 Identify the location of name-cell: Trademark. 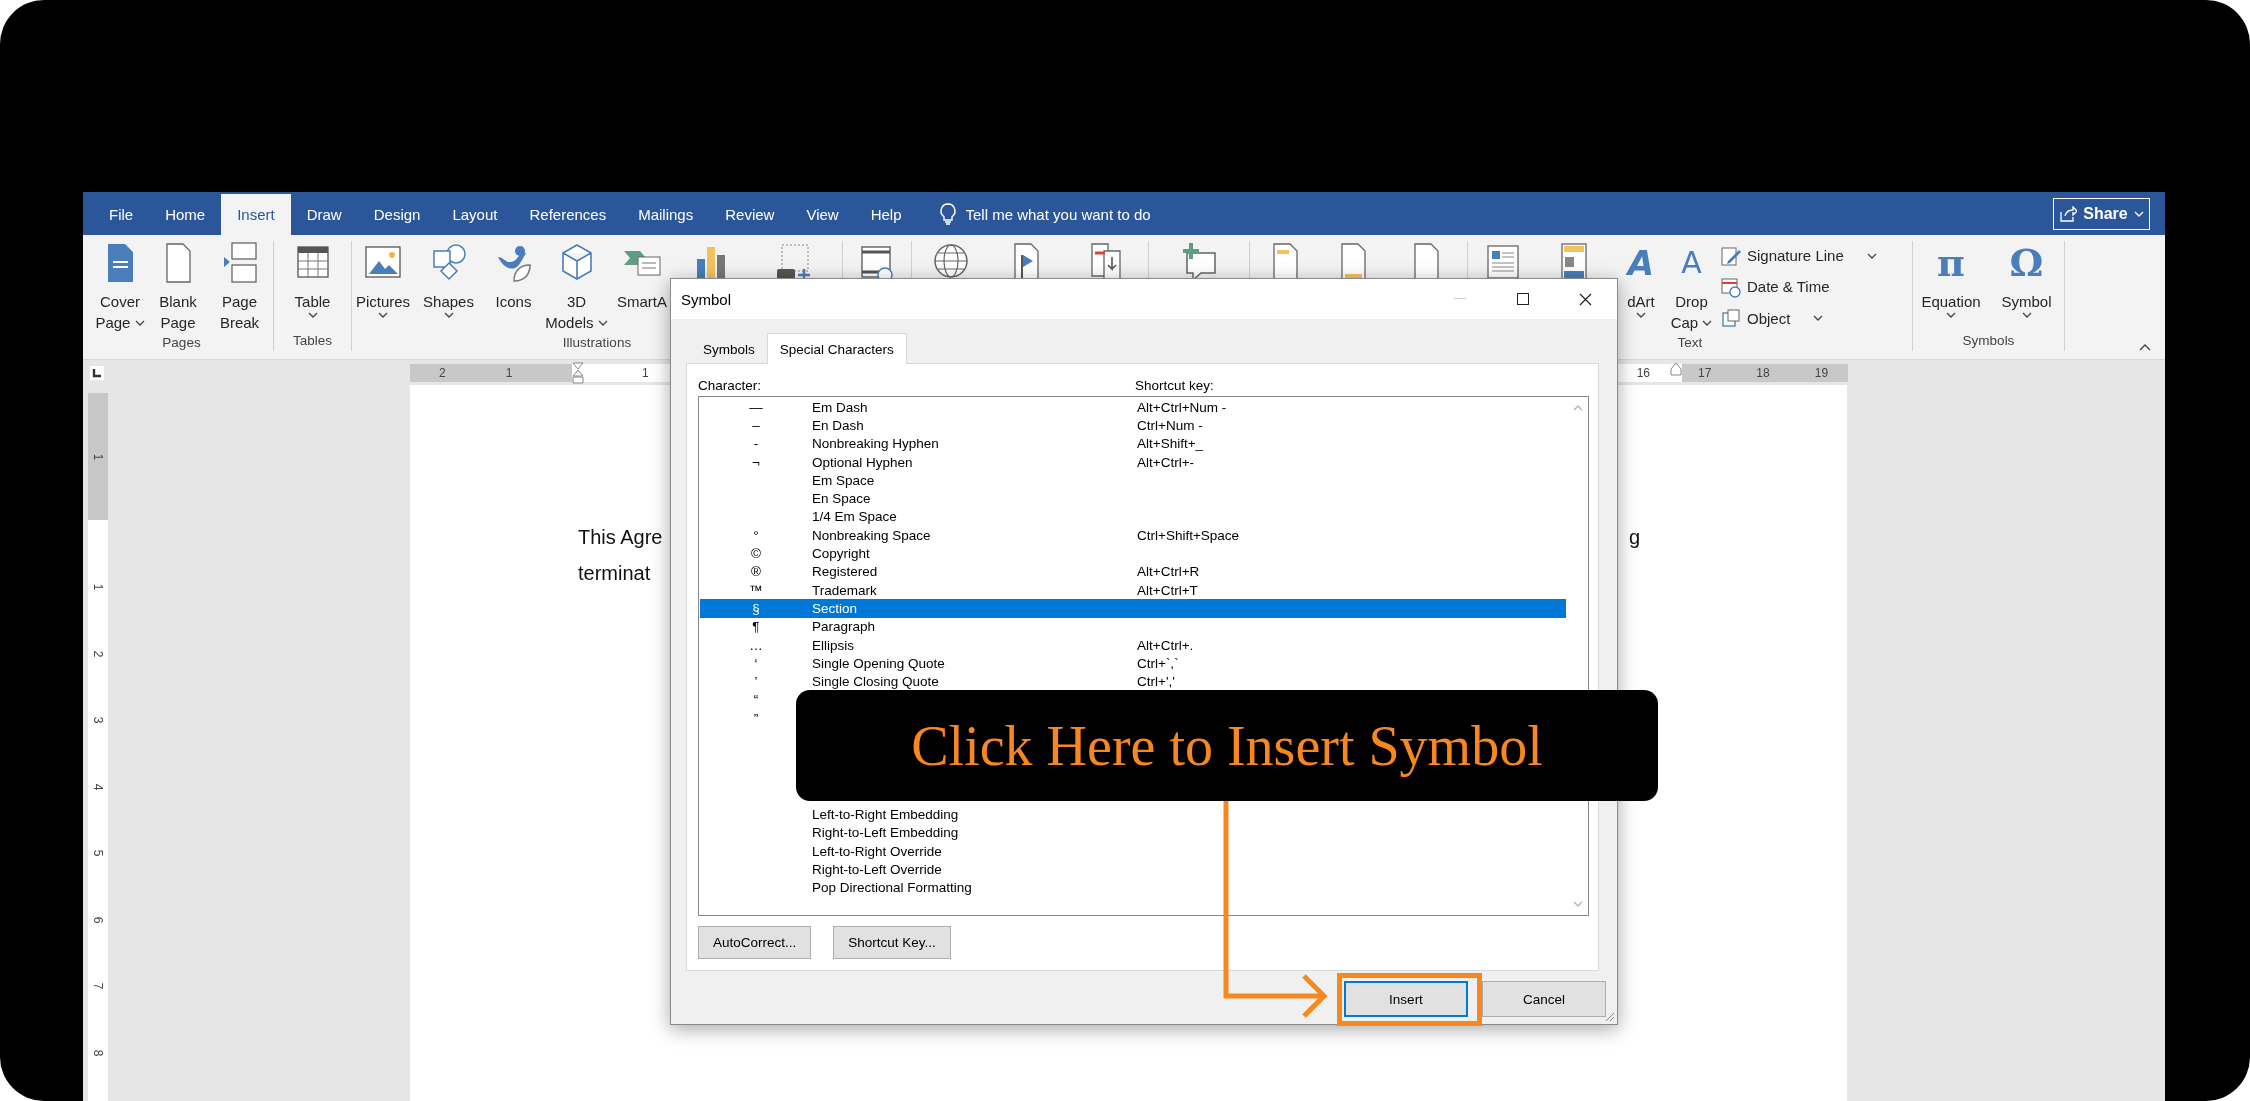
(844, 590).